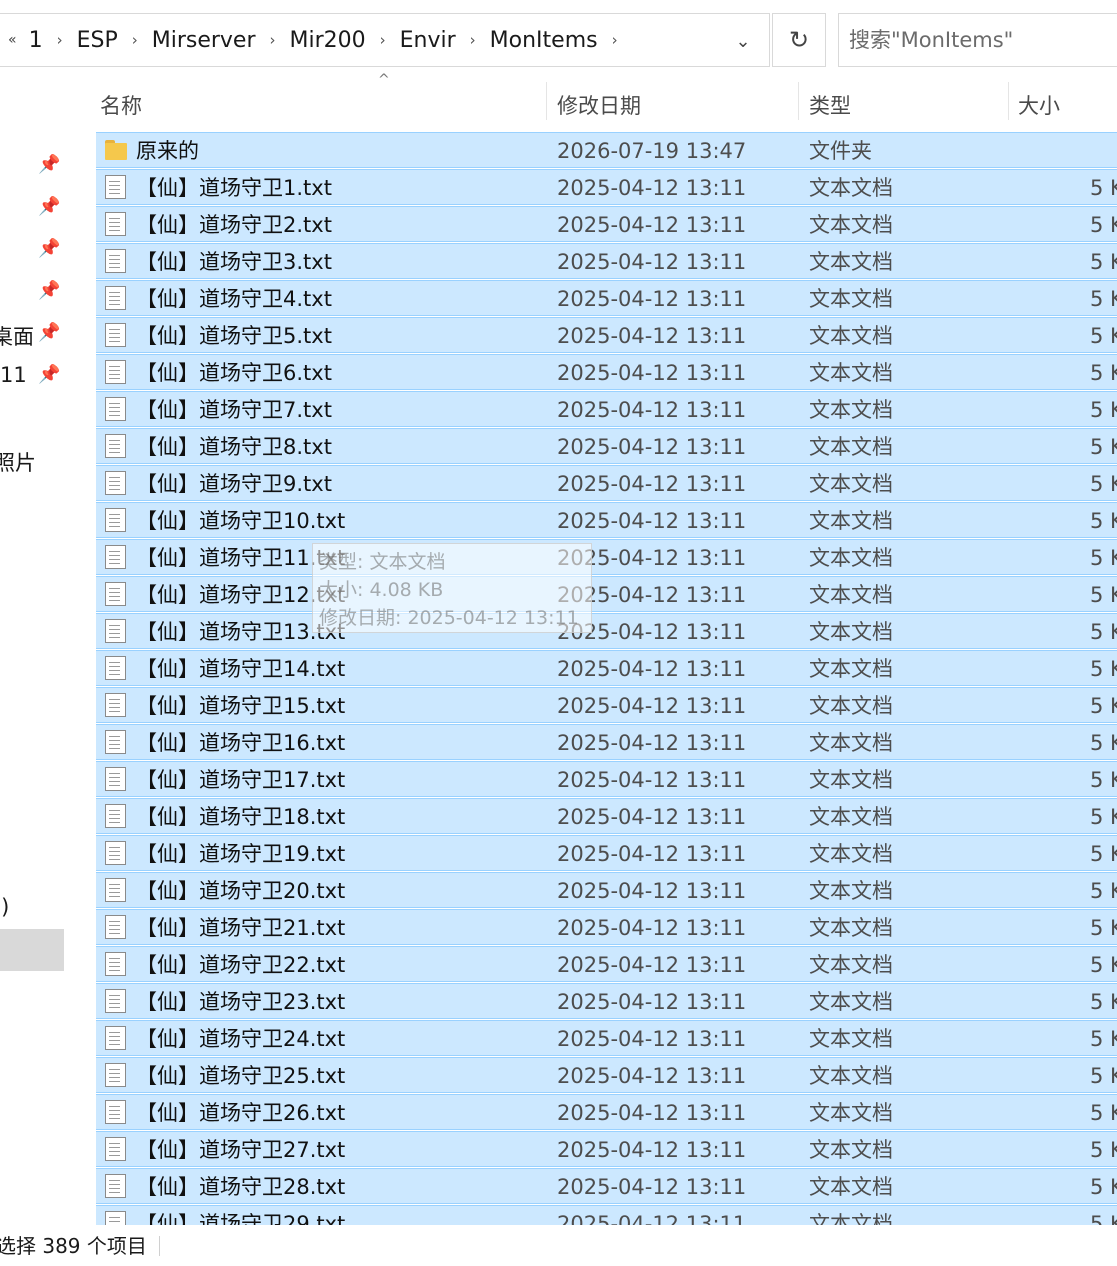  Describe the element at coordinates (384, 80) in the screenshot. I see `sort-ascending-icon: ^` at that location.